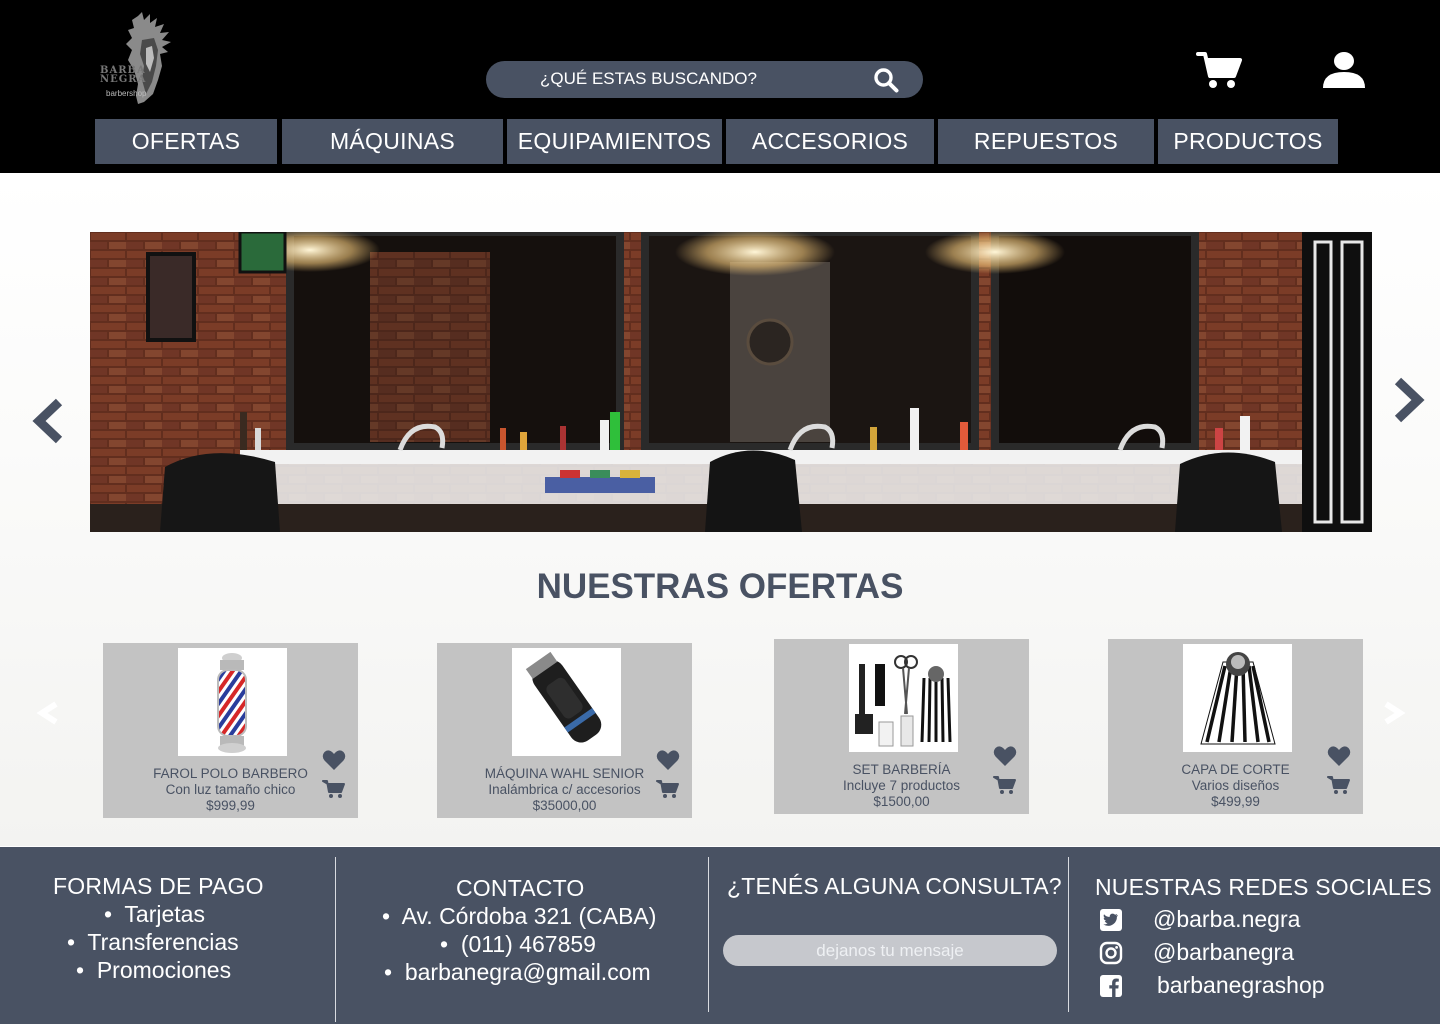 This screenshot has width=1440, height=1024. I want to click on logo-line-2: NEGRA, so click(123, 79).